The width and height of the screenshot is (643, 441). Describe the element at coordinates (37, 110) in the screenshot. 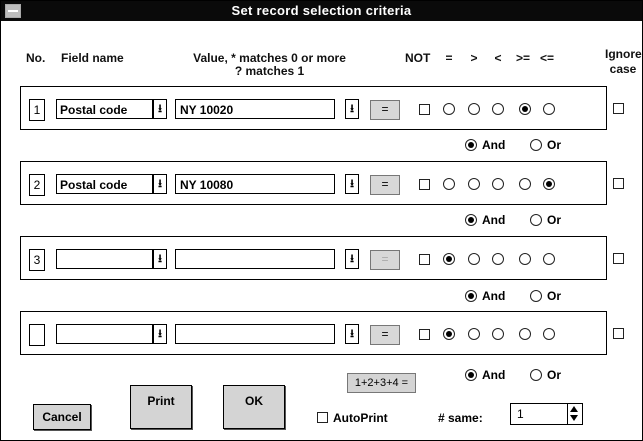

I see `row-number-field: 1` at that location.